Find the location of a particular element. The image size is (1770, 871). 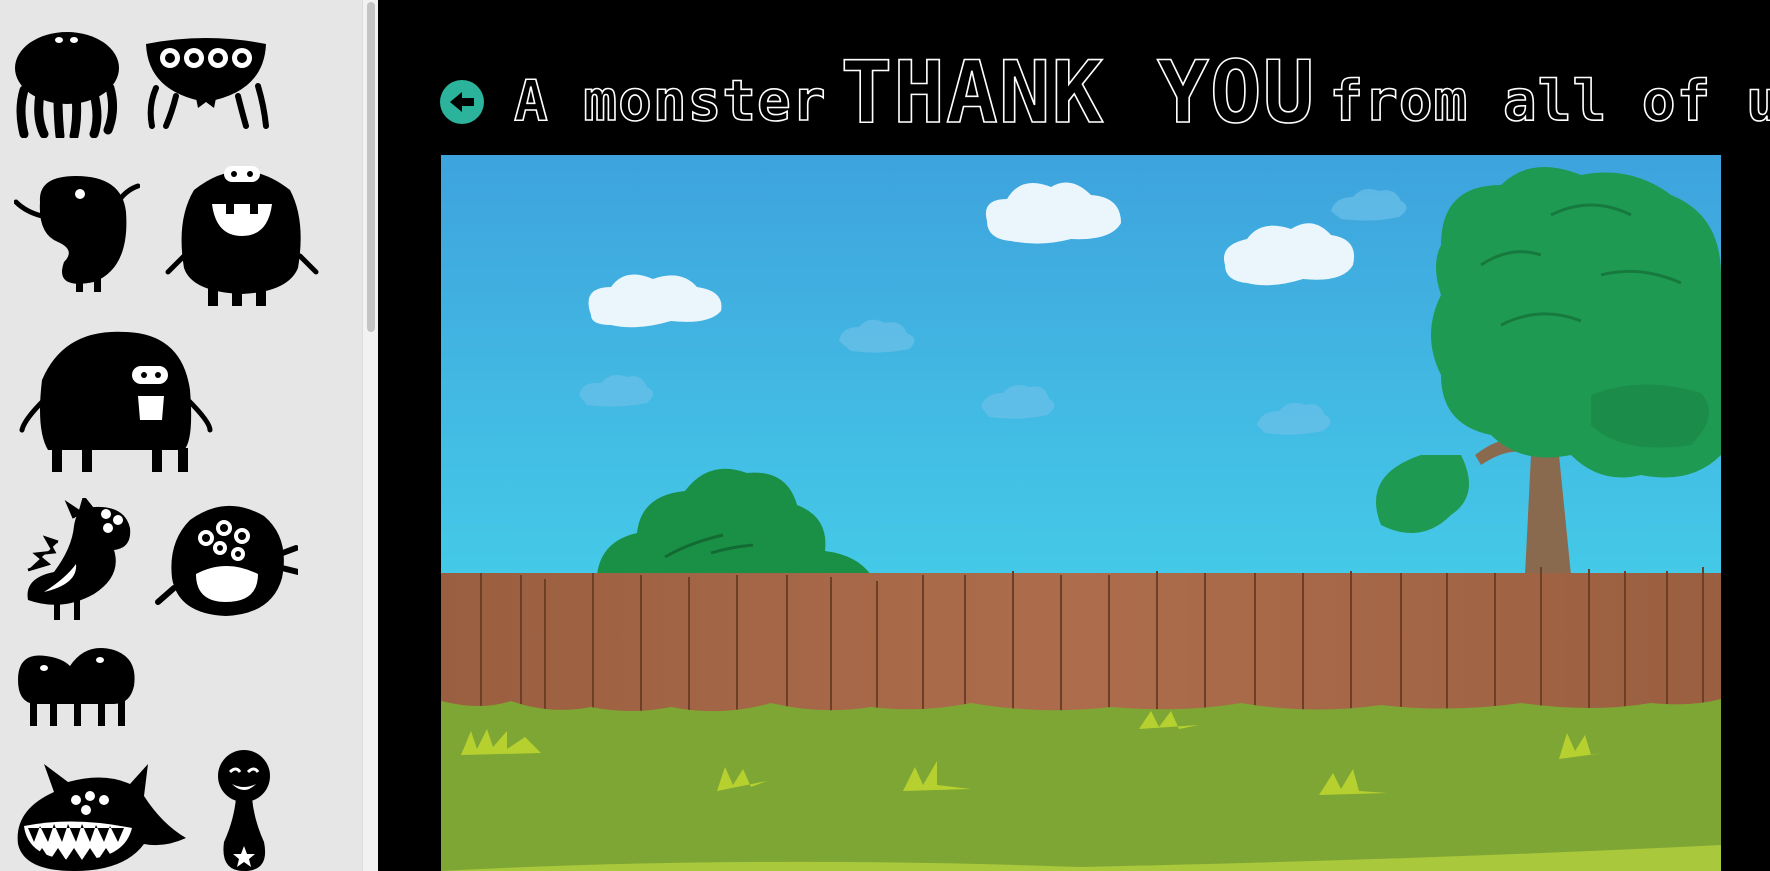

sidebar-scrollbar is located at coordinates (370, 435).